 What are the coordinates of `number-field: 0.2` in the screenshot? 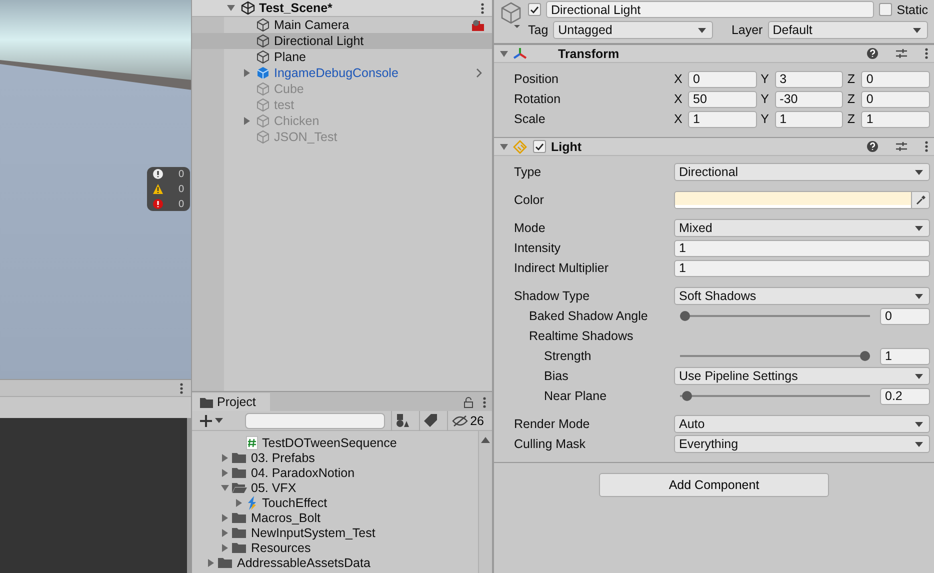 It's located at (905, 396).